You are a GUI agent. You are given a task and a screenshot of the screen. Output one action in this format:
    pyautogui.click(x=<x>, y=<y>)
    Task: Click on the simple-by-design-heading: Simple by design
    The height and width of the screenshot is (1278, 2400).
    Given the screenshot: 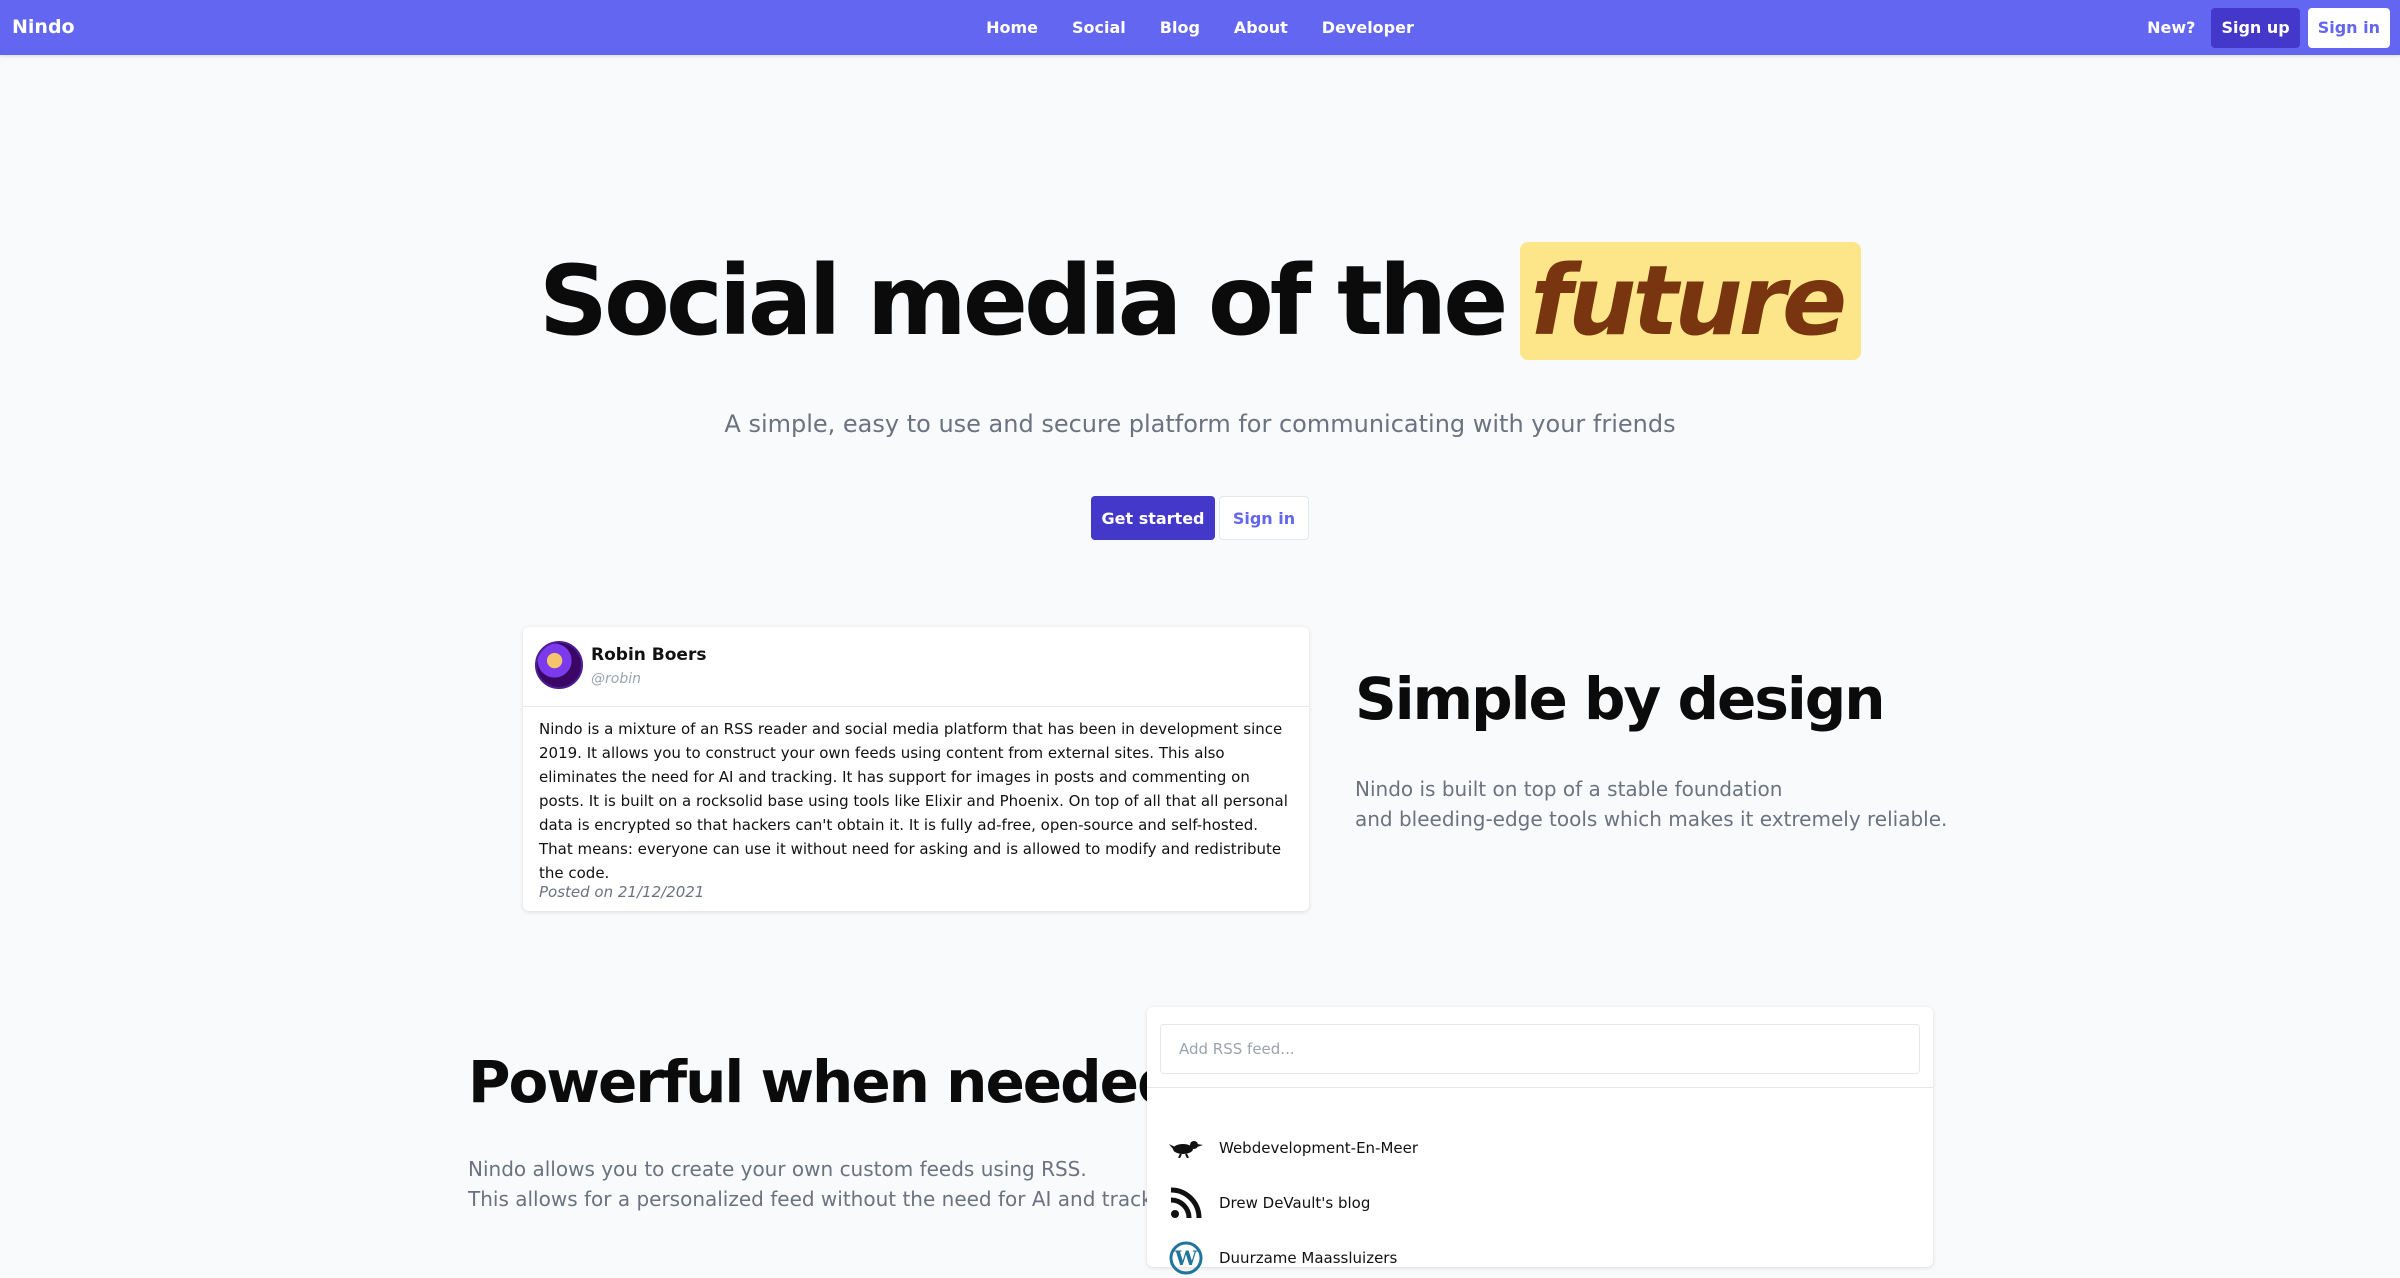 What is the action you would take?
    pyautogui.click(x=1620, y=699)
    